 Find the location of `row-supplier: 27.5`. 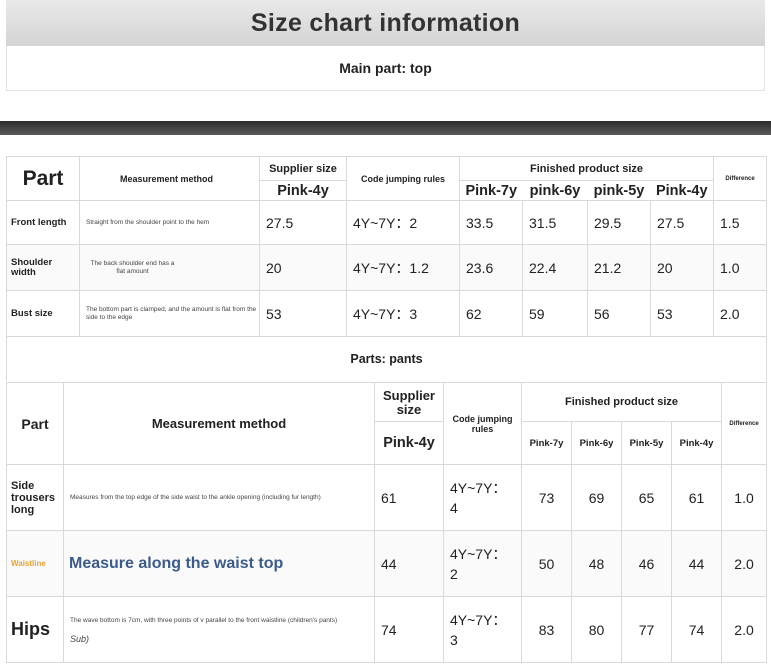

row-supplier: 27.5 is located at coordinates (303, 222).